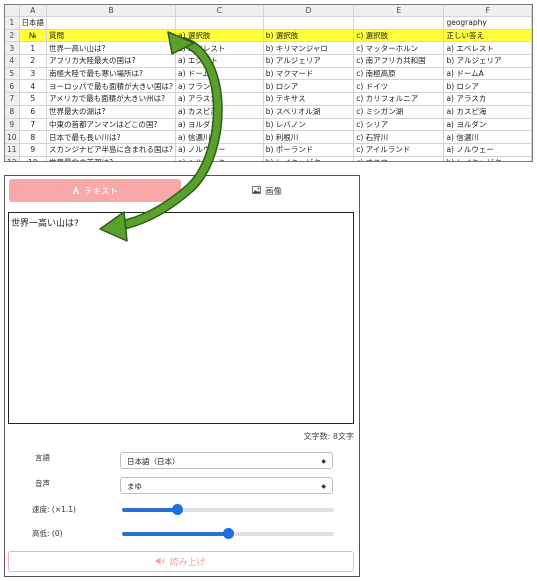 This screenshot has height=581, width=537. I want to click on sheet-cell: №, so click(33, 36).